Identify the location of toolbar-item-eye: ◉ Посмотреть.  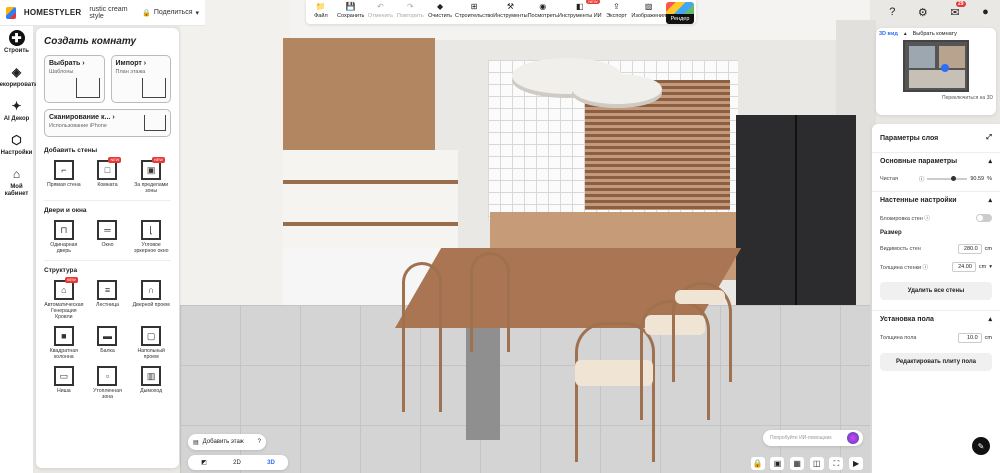
(543, 10).